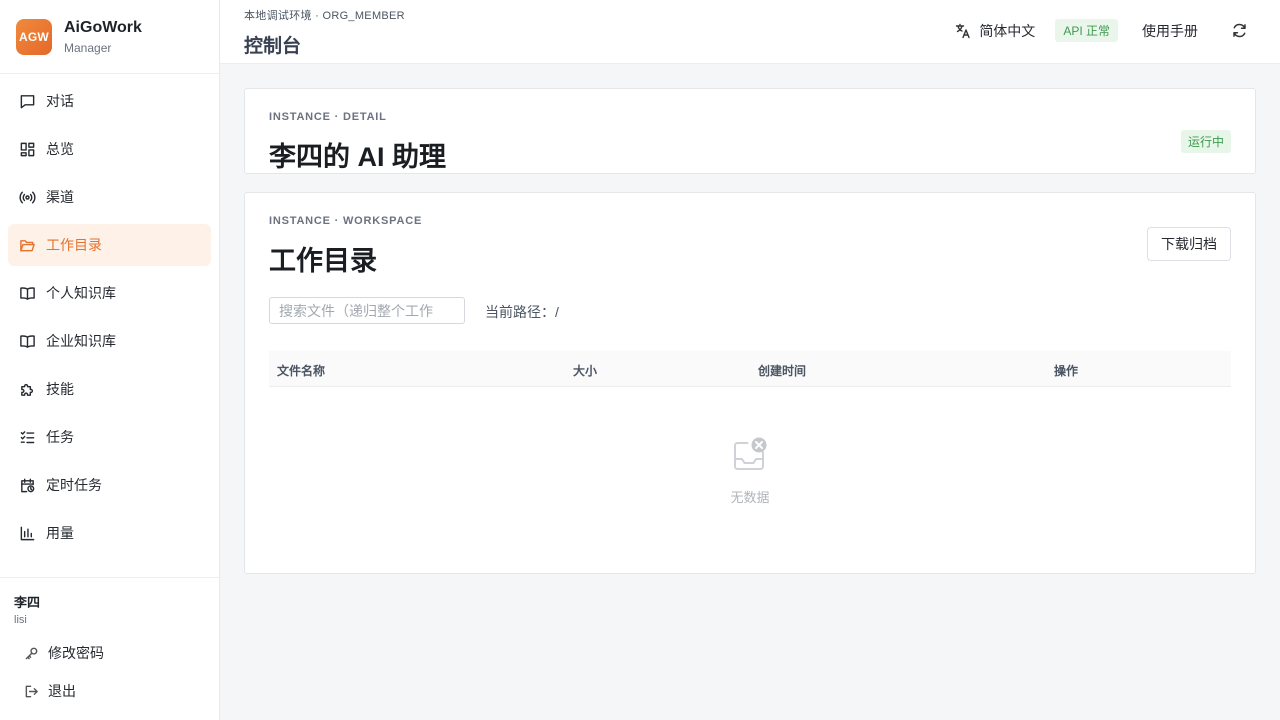  What do you see at coordinates (109, 485) in the screenshot?
I see `sidebar-item-scheduled-tasks: 定时任务` at bounding box center [109, 485].